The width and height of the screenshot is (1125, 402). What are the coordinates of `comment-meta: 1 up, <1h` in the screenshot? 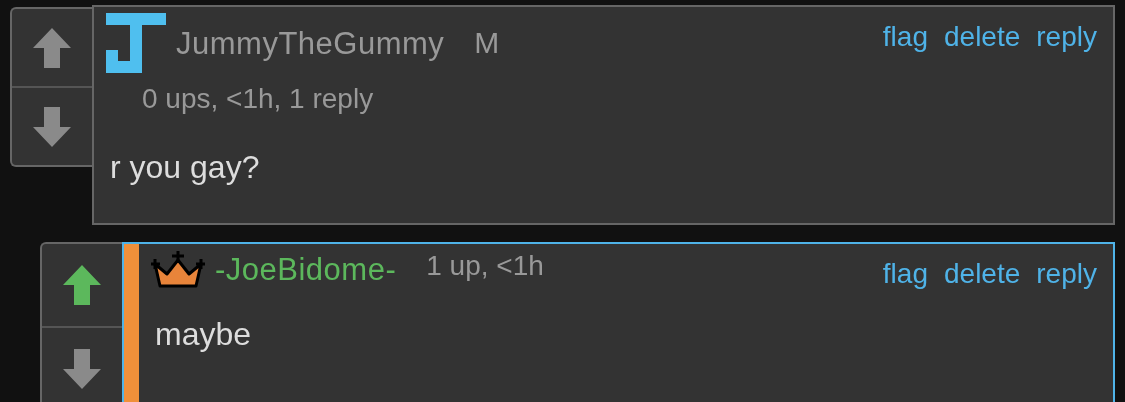 It's located at (485, 266).